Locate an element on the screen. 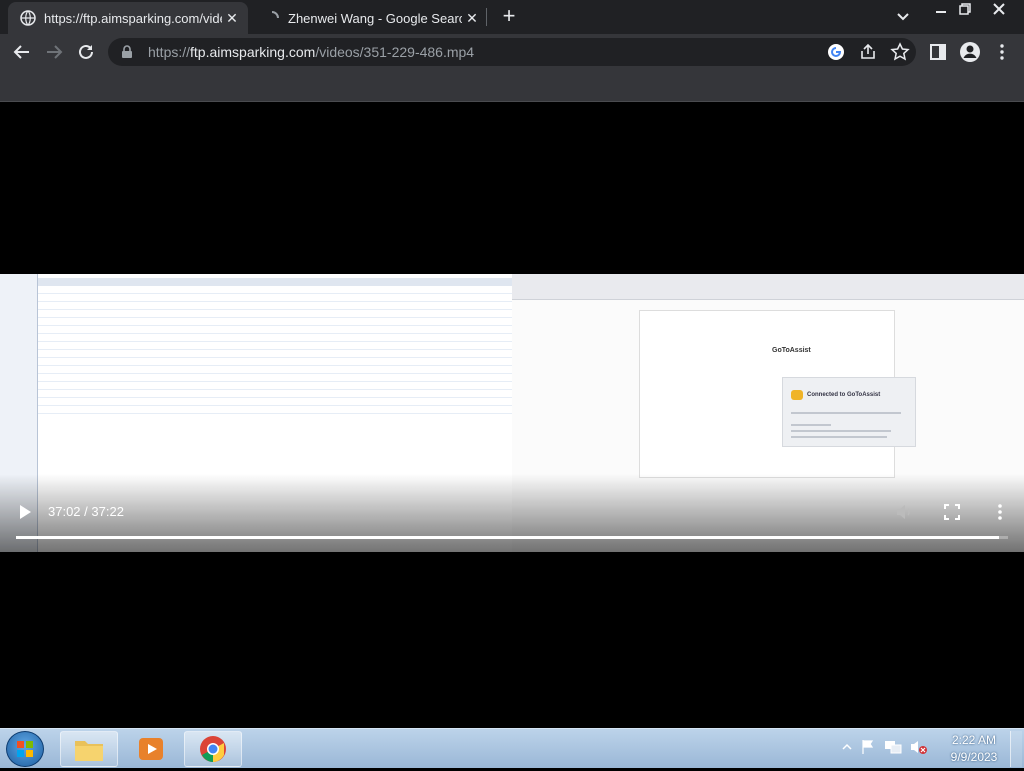 The width and height of the screenshot is (1024, 771). new-tab-button: + is located at coordinates (509, 16).